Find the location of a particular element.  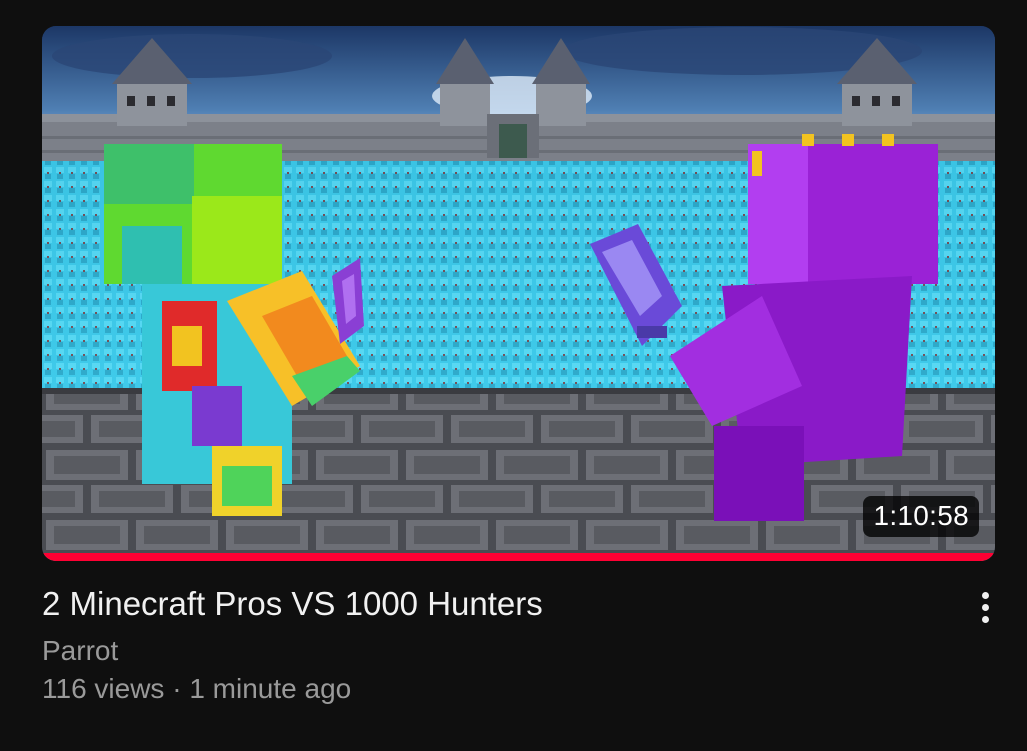

more-vert-icon is located at coordinates (985, 607).